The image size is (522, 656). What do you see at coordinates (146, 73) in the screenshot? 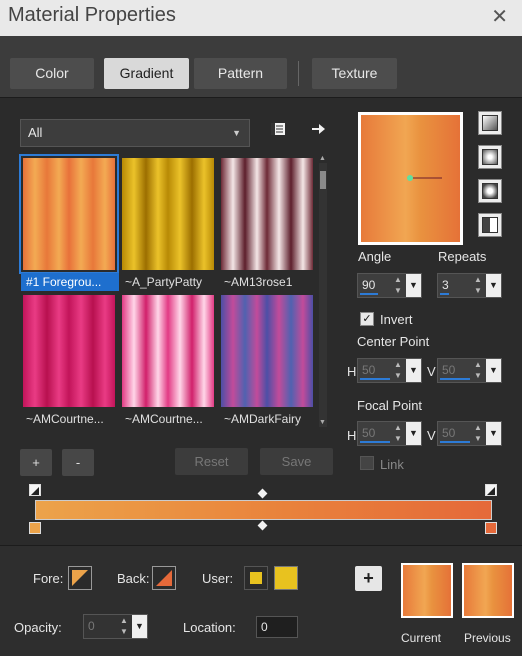
I see `tab-gradient: Gradient` at bounding box center [146, 73].